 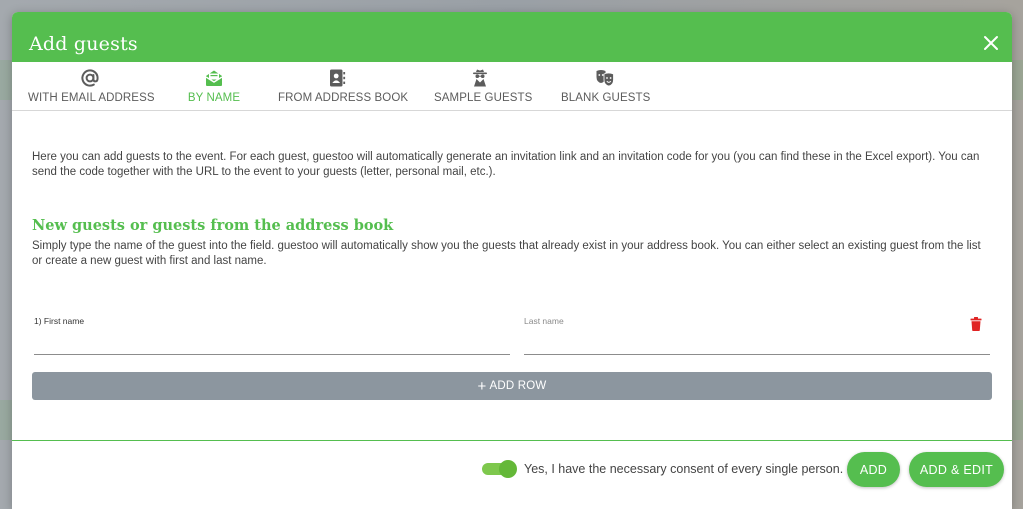 I want to click on plus-icon: +, so click(x=482, y=386).